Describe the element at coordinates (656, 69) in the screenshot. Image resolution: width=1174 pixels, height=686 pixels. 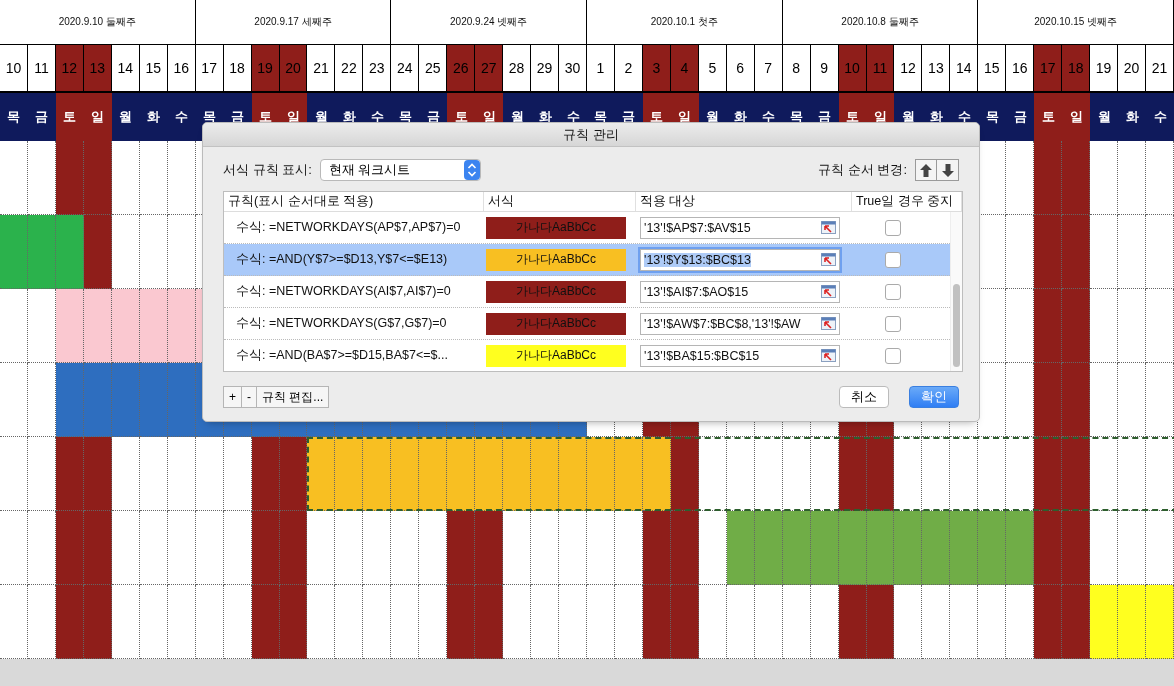
I see `day-number: 3` at that location.